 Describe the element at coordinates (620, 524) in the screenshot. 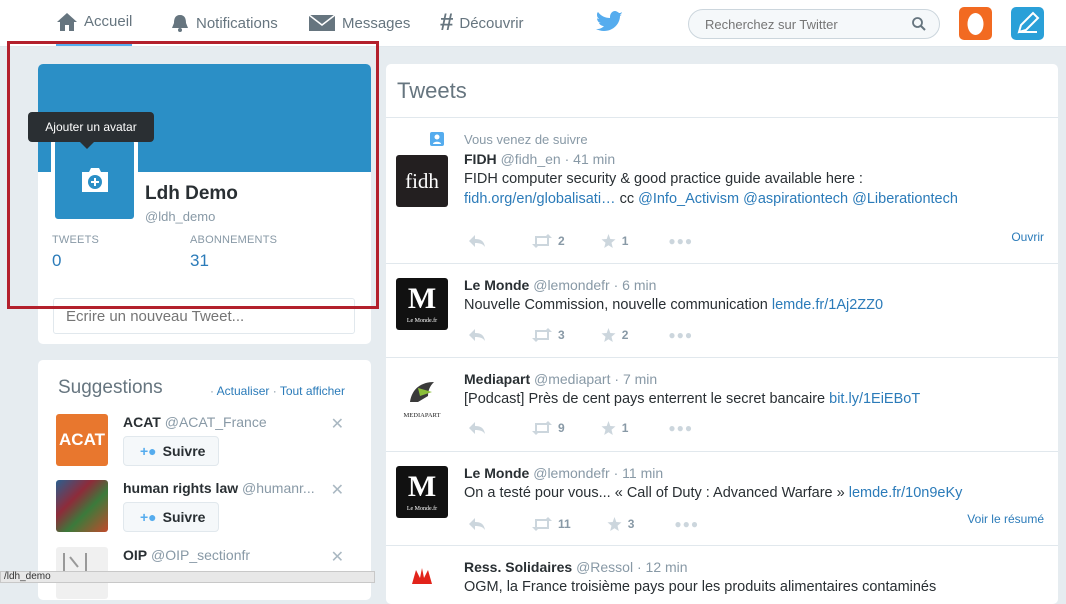

I see `favorite-button: 3` at that location.